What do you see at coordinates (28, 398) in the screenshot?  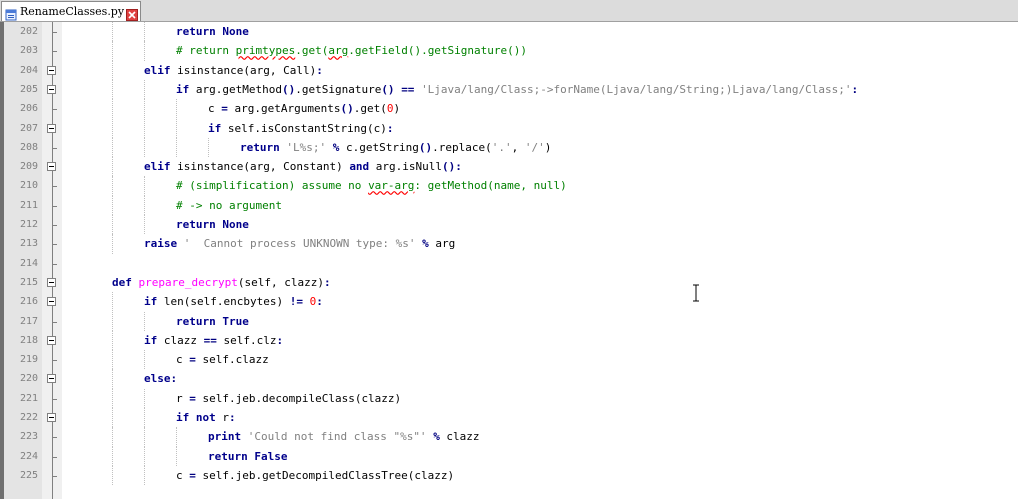 I see `line-number: 221` at bounding box center [28, 398].